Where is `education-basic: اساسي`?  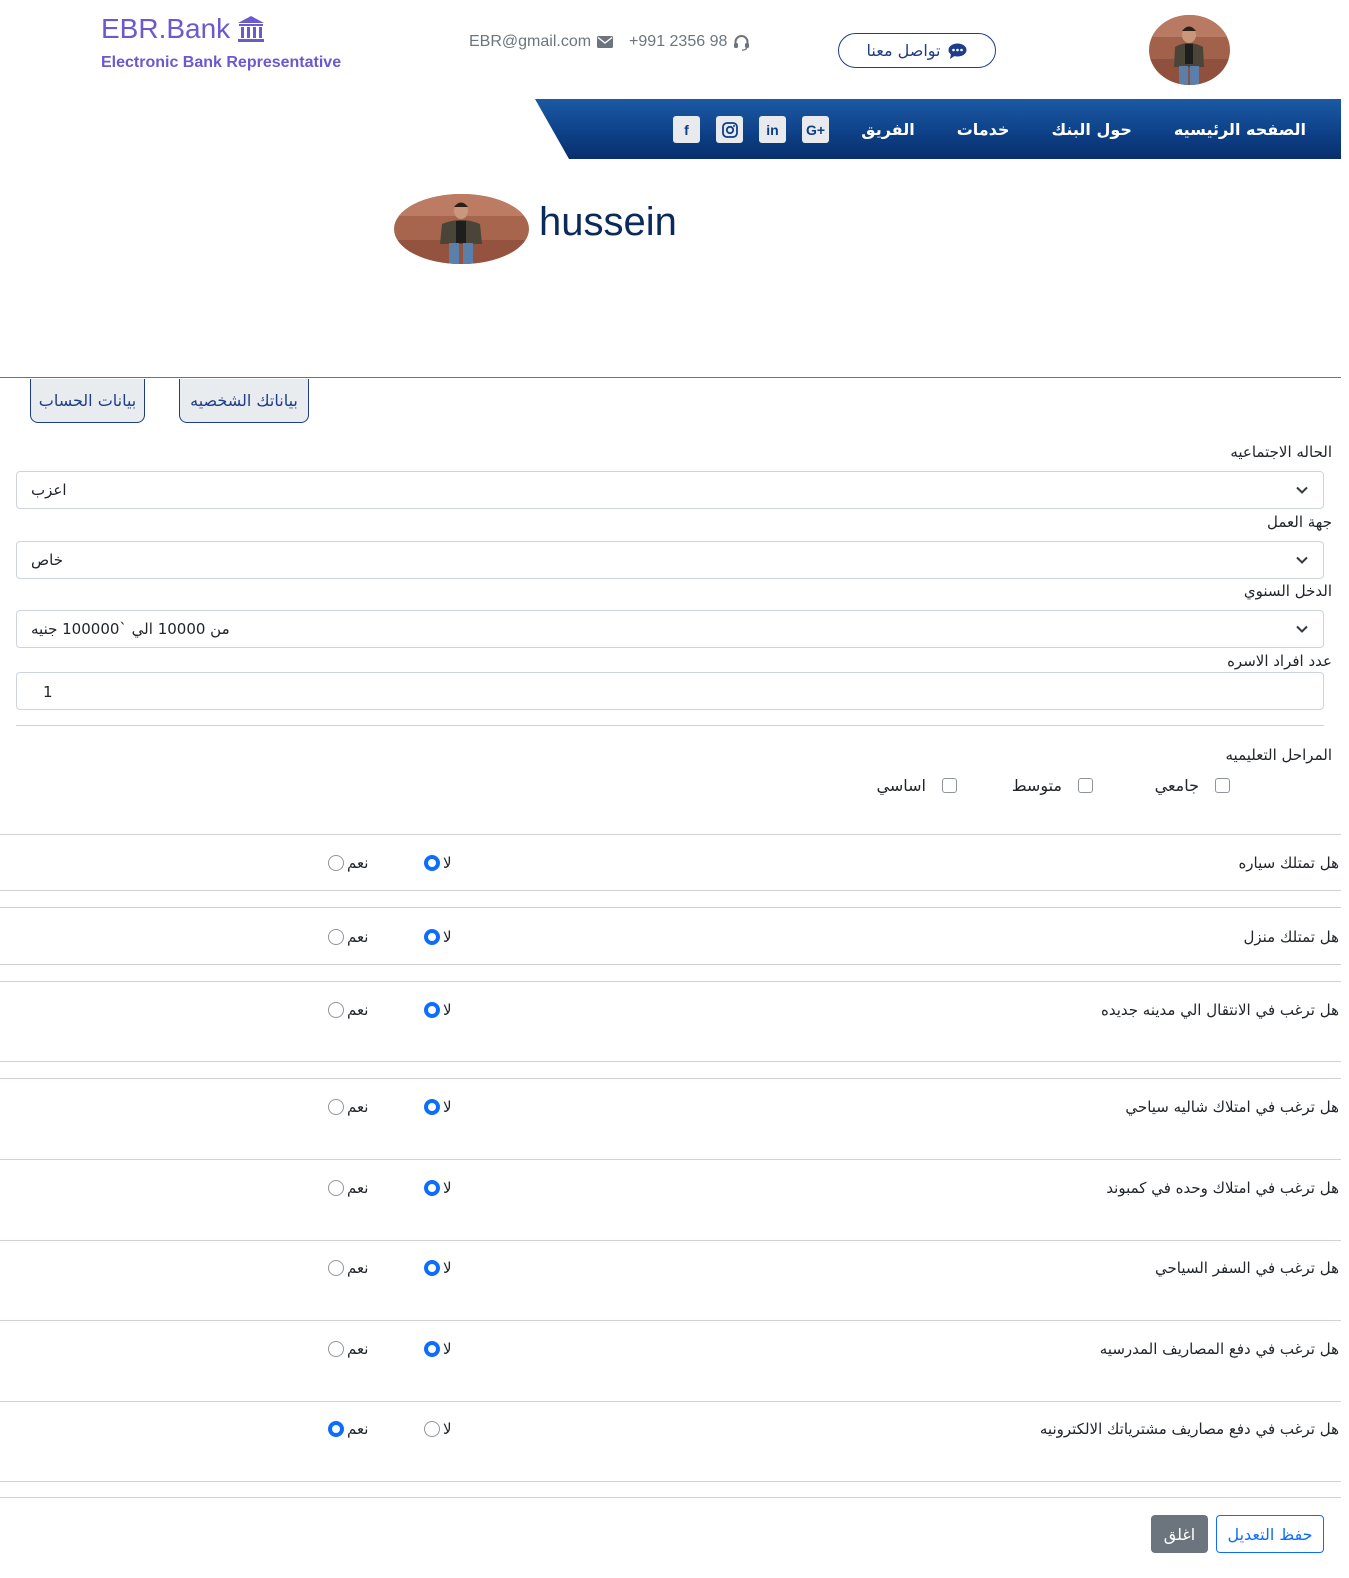 education-basic: اساسي is located at coordinates (917, 785).